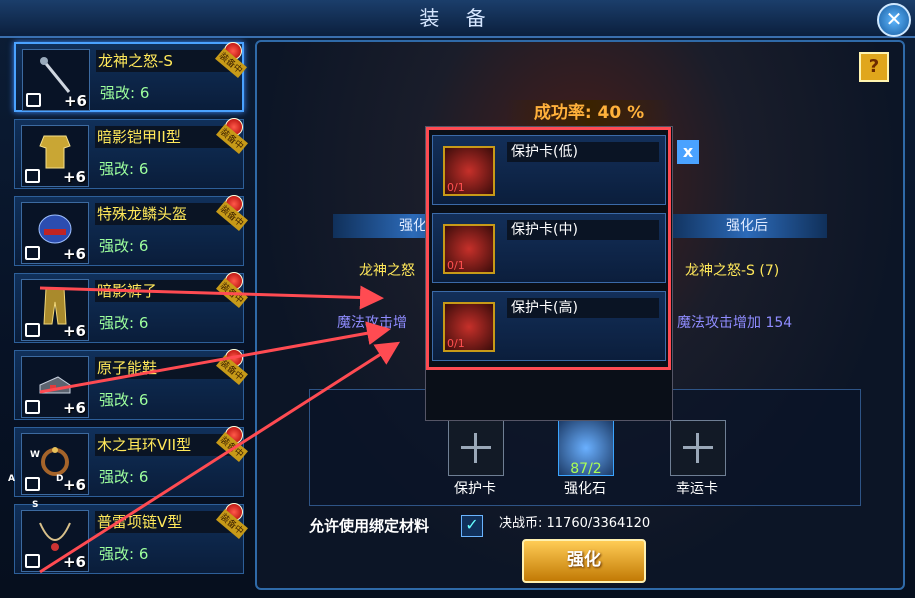 This screenshot has height=598, width=915. I want to click on key-hint-s: S, so click(35, 505).